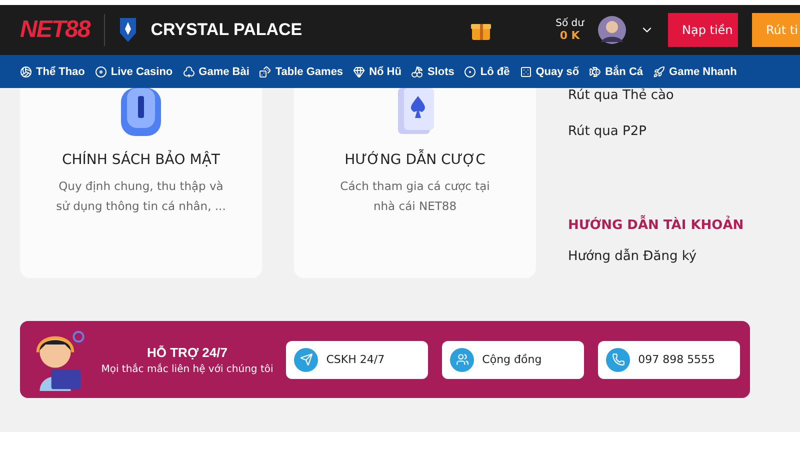 The height and width of the screenshot is (450, 800). Describe the element at coordinates (133, 72) in the screenshot. I see `nav-item: Live Casino` at that location.